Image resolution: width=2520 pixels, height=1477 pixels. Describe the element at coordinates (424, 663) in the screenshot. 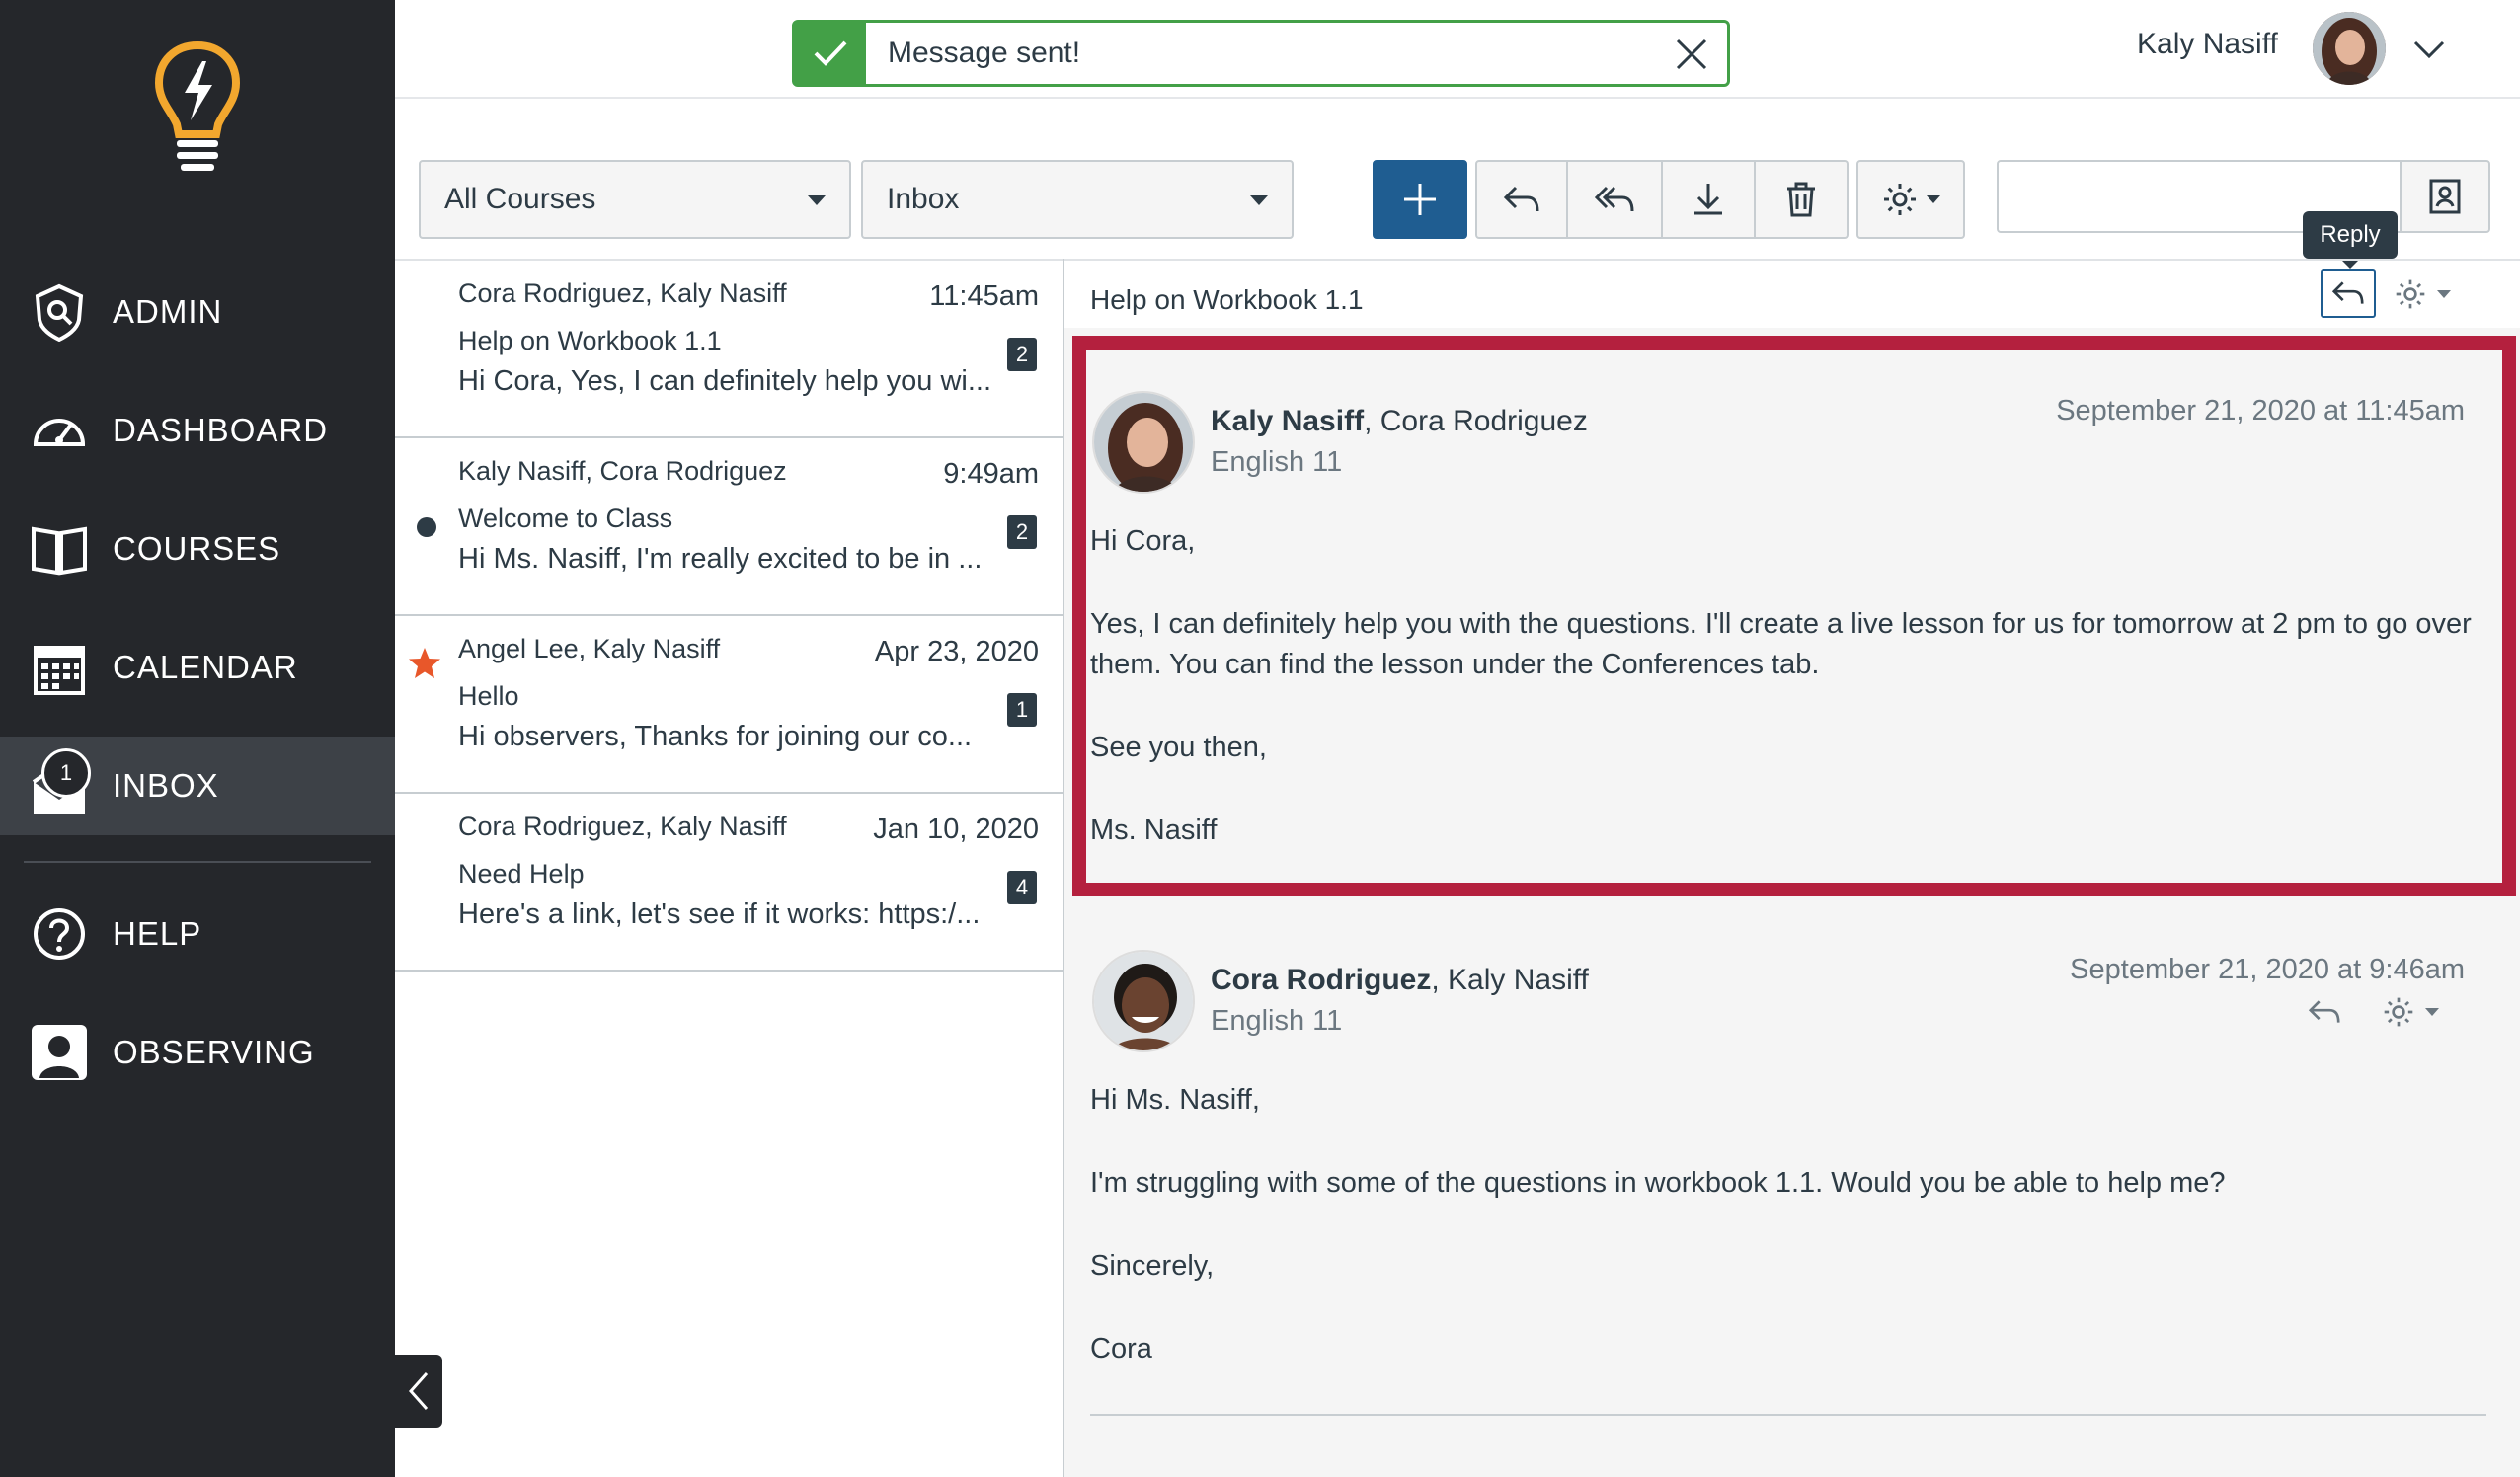

I see `star-icon` at that location.